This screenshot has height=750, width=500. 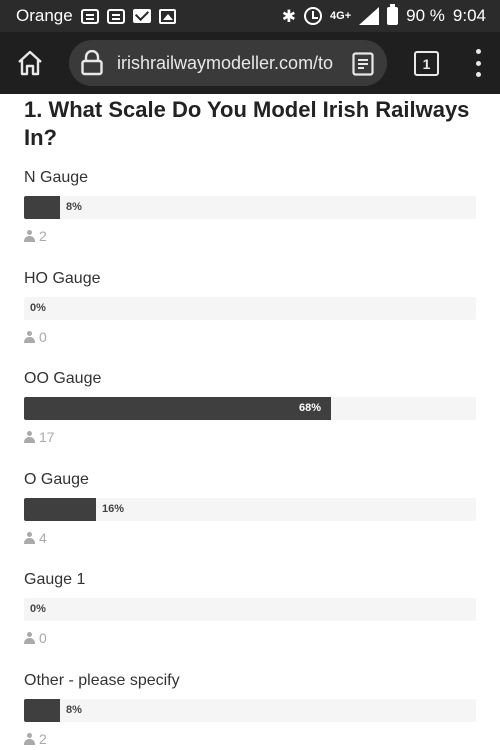 What do you see at coordinates (55, 579) in the screenshot?
I see `option-label: Gauge 1` at bounding box center [55, 579].